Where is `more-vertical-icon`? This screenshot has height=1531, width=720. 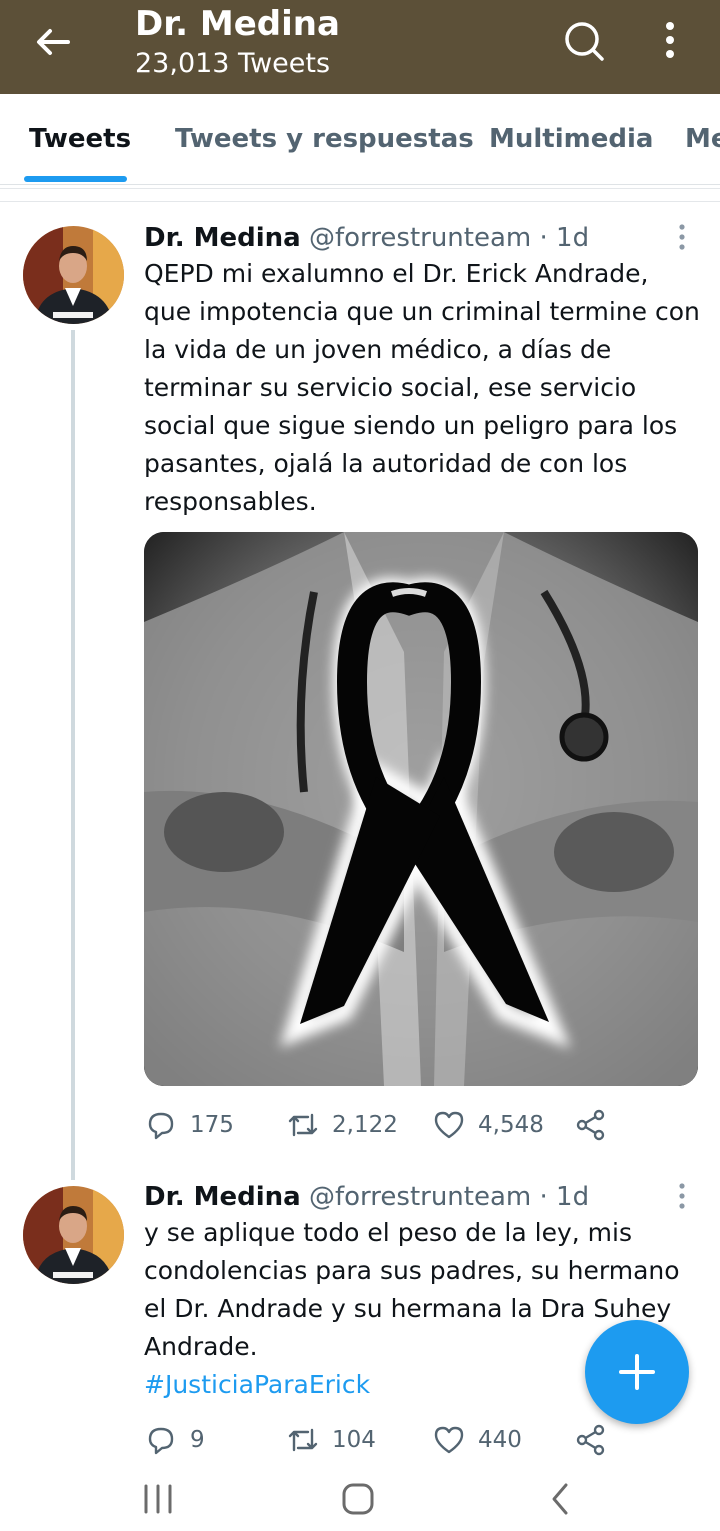 more-vertical-icon is located at coordinates (670, 42).